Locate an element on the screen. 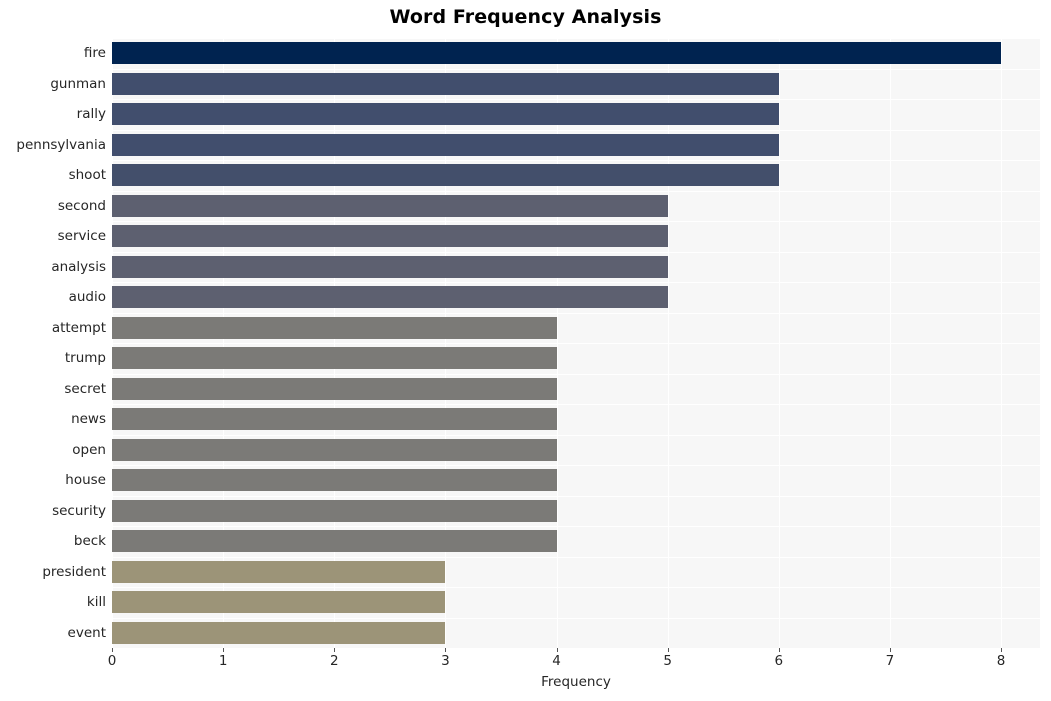 This screenshot has width=1051, height=701. y-axis-tick-label: security is located at coordinates (79, 510).